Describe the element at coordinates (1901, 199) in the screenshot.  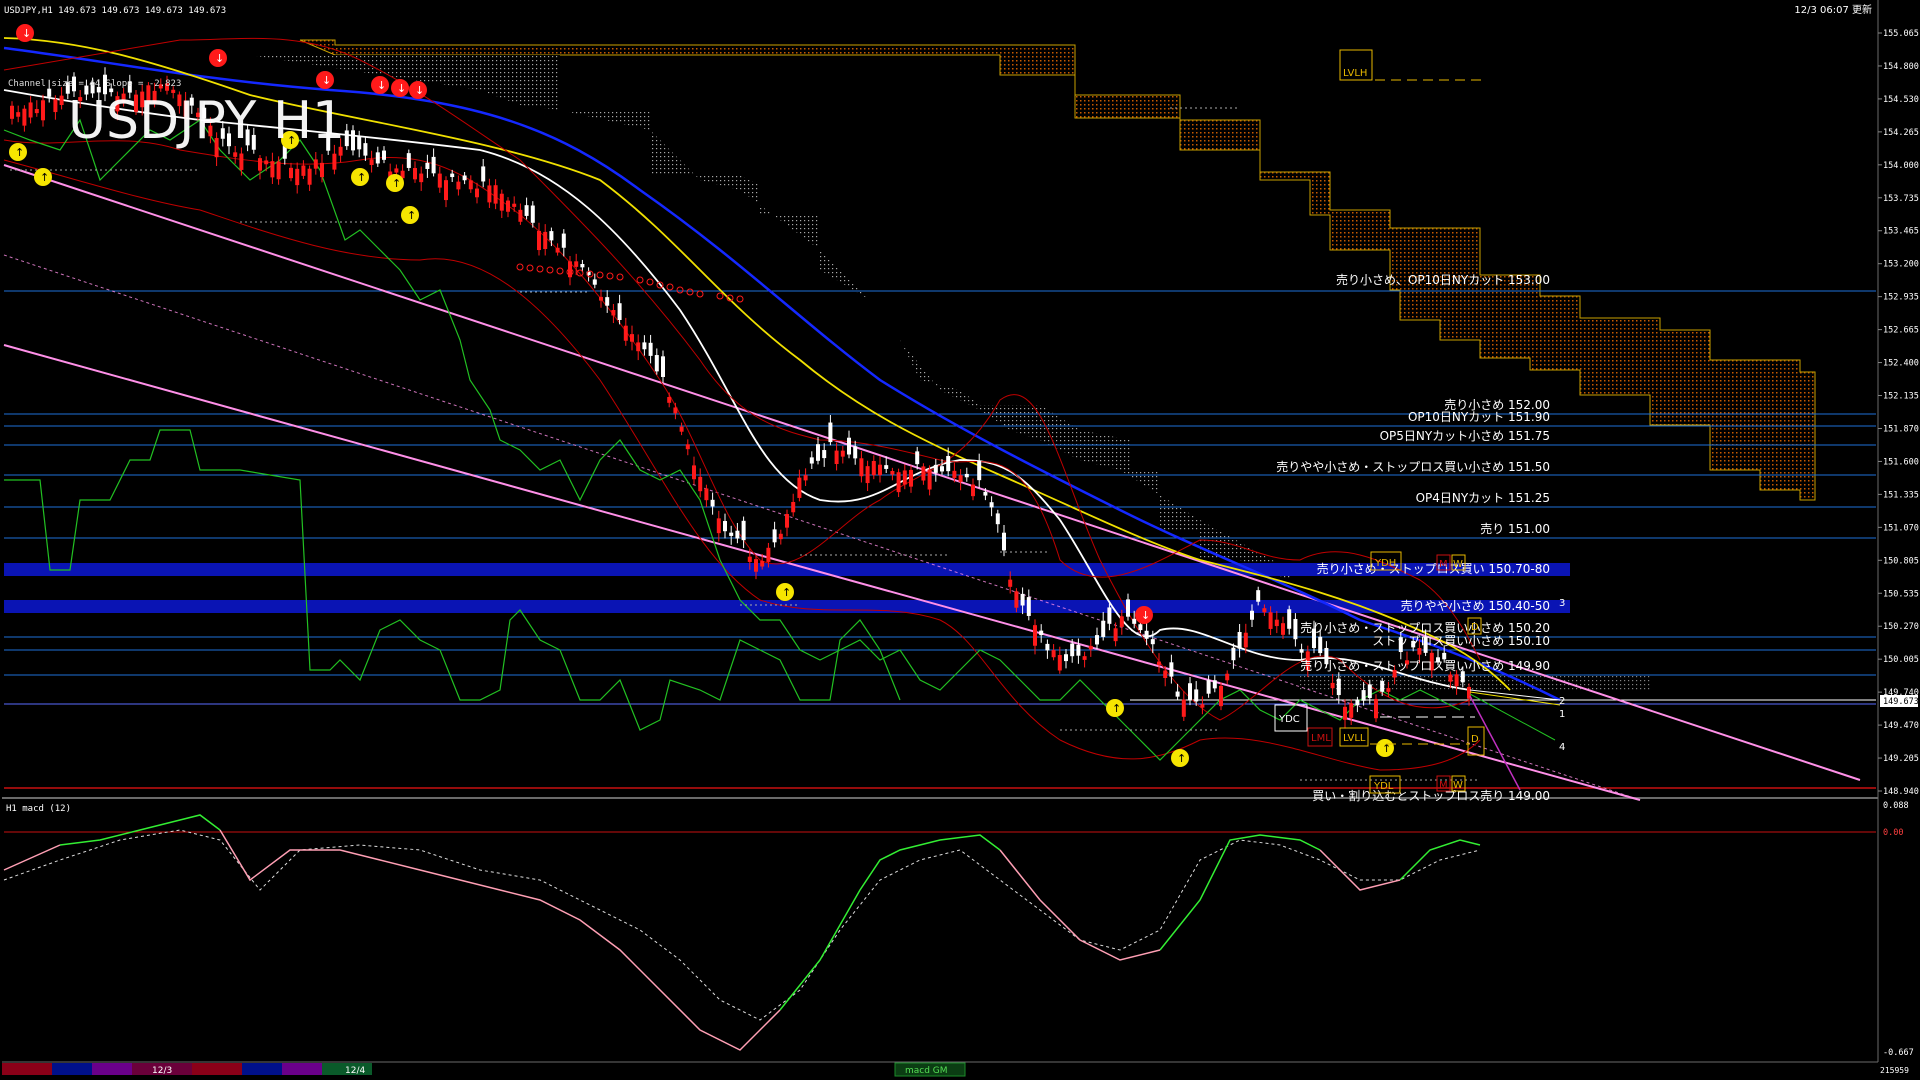
I see `price-tick-label: 153.735` at that location.